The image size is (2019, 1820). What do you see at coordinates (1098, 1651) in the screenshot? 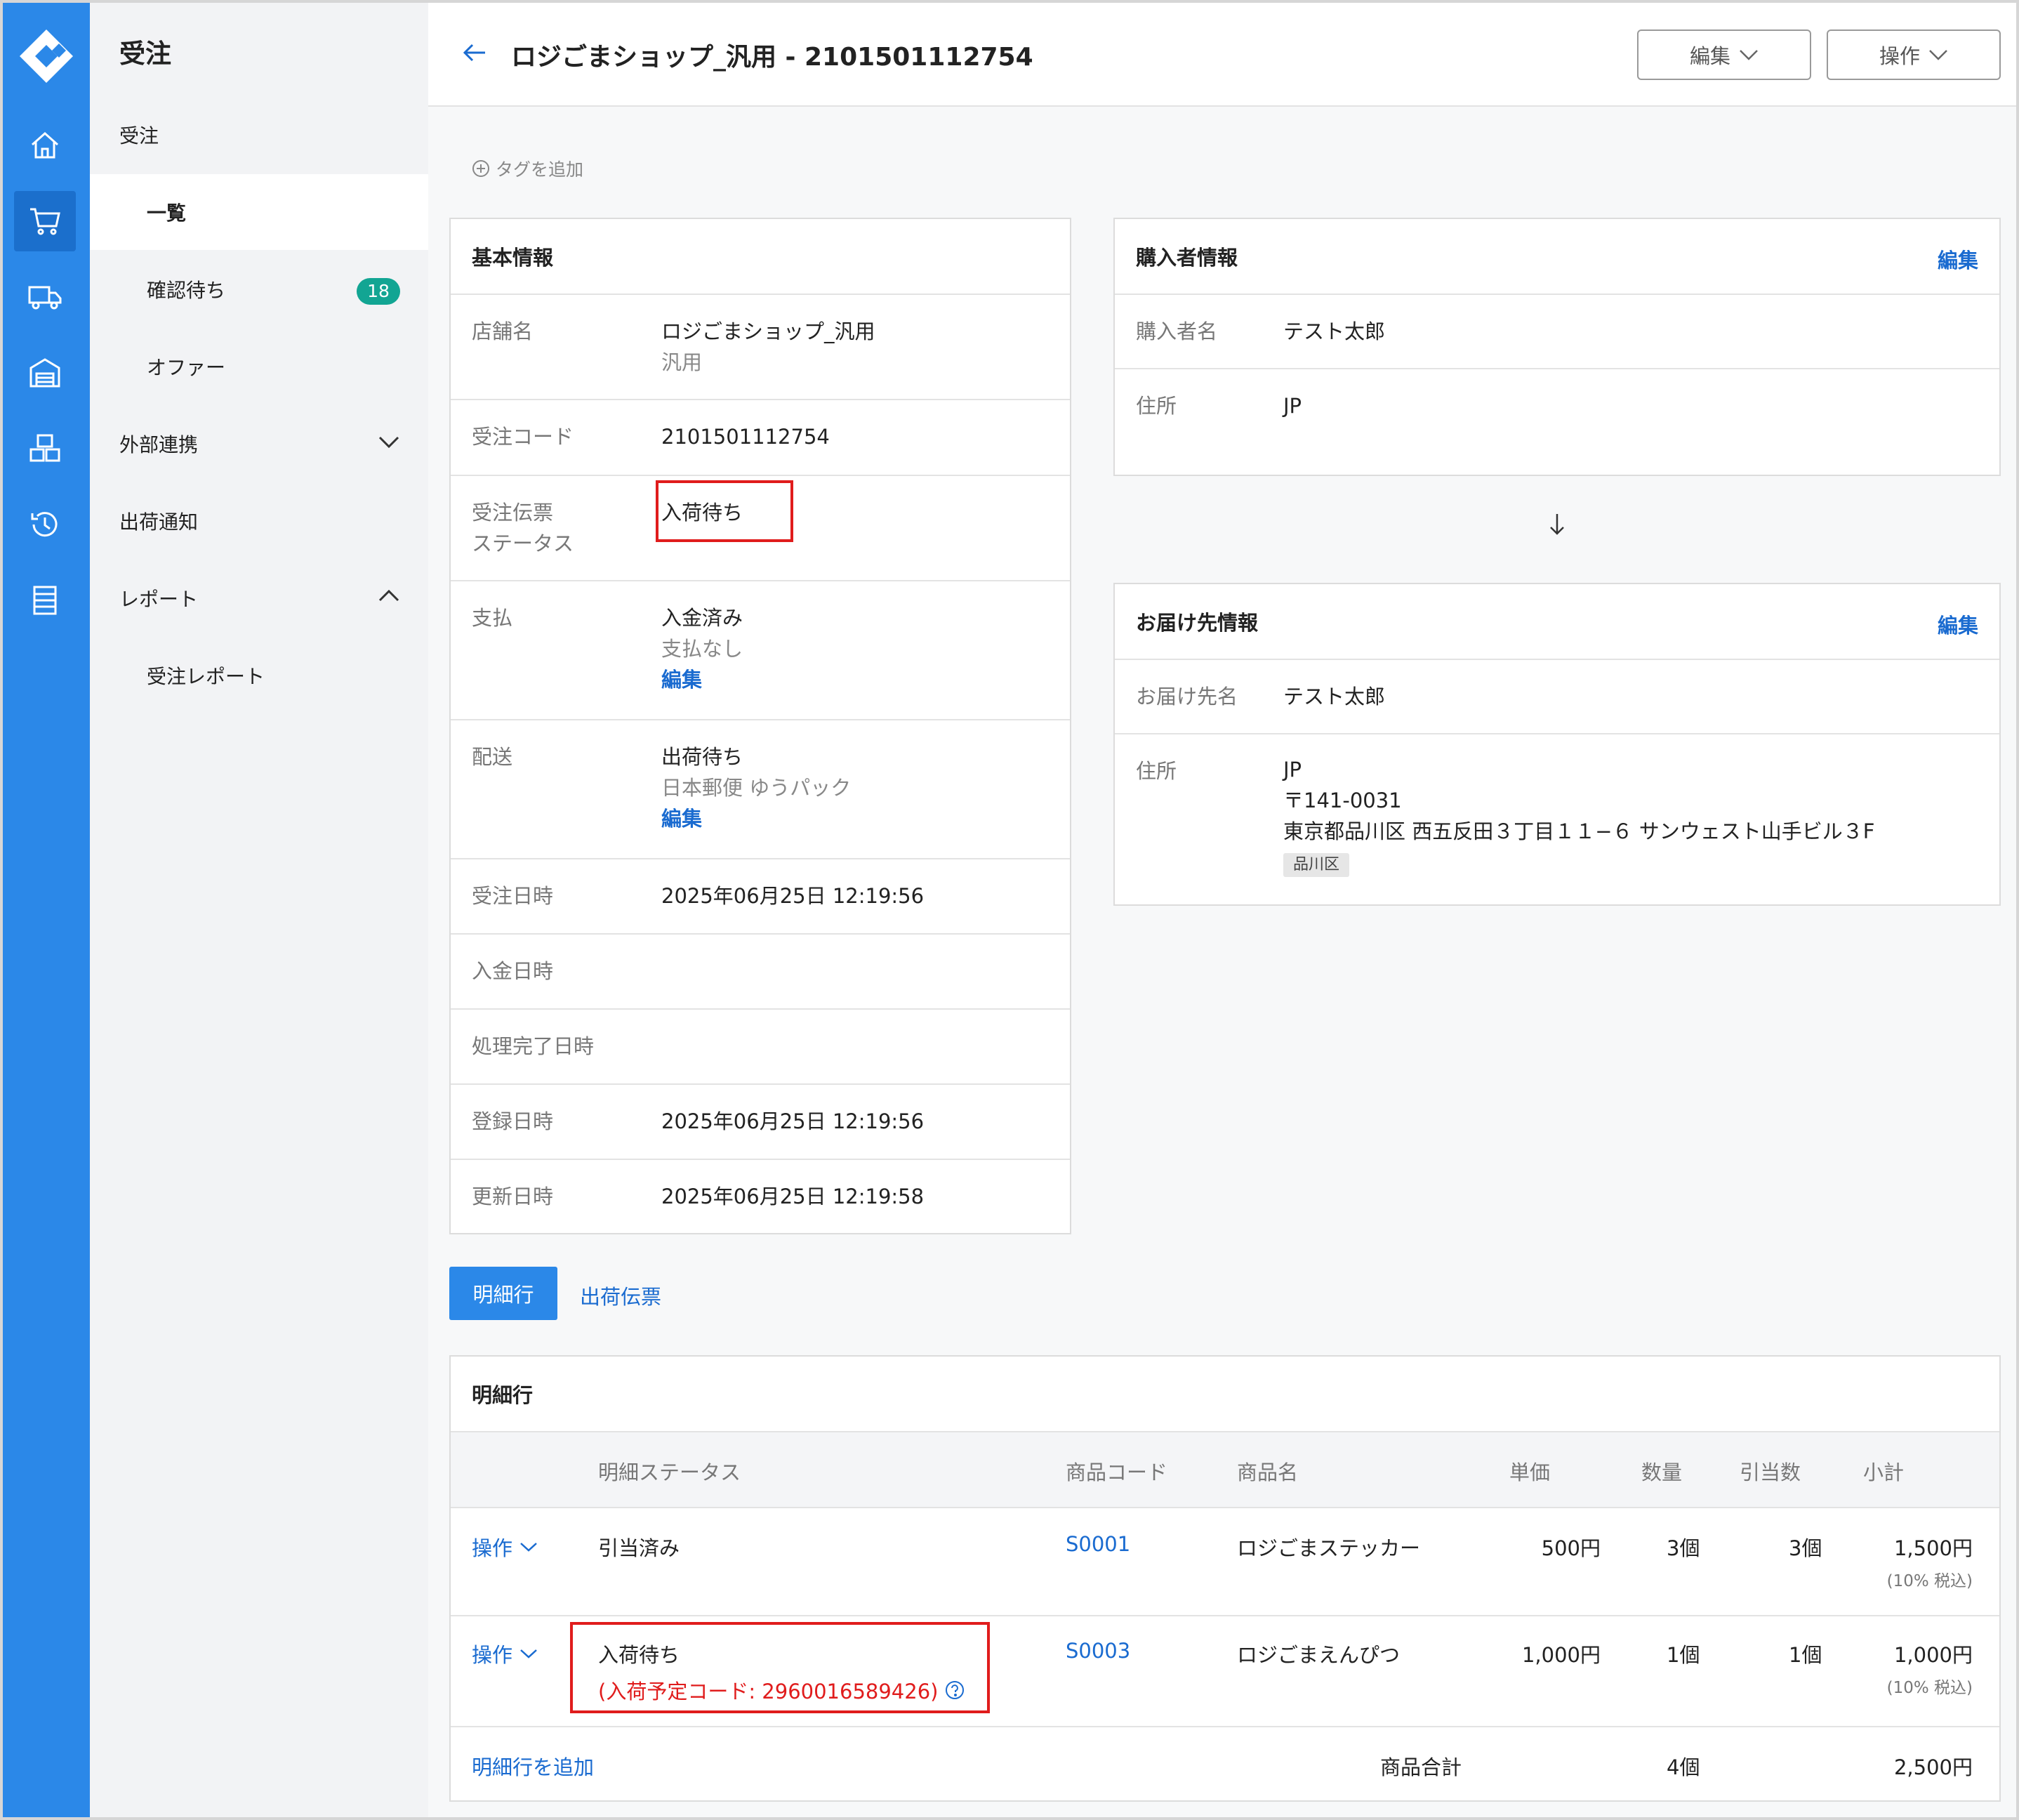
I see `product-code-link: S0003` at bounding box center [1098, 1651].